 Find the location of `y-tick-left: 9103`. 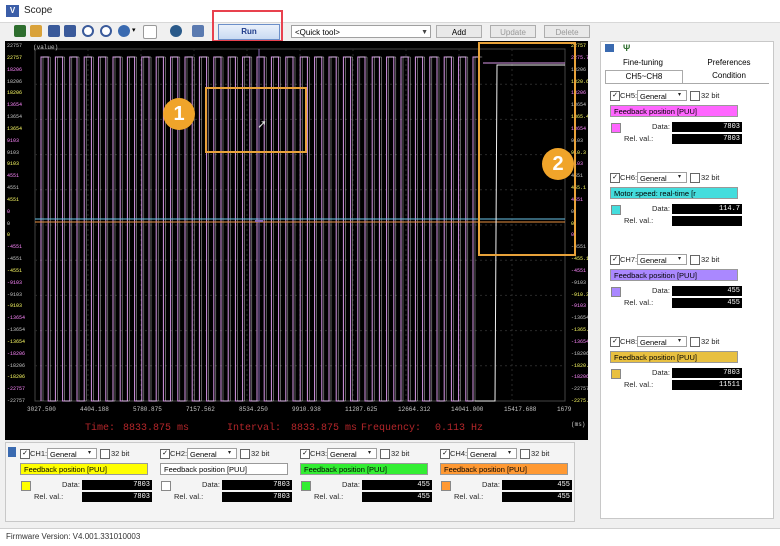

y-tick-left: 9103 is located at coordinates (13, 152).